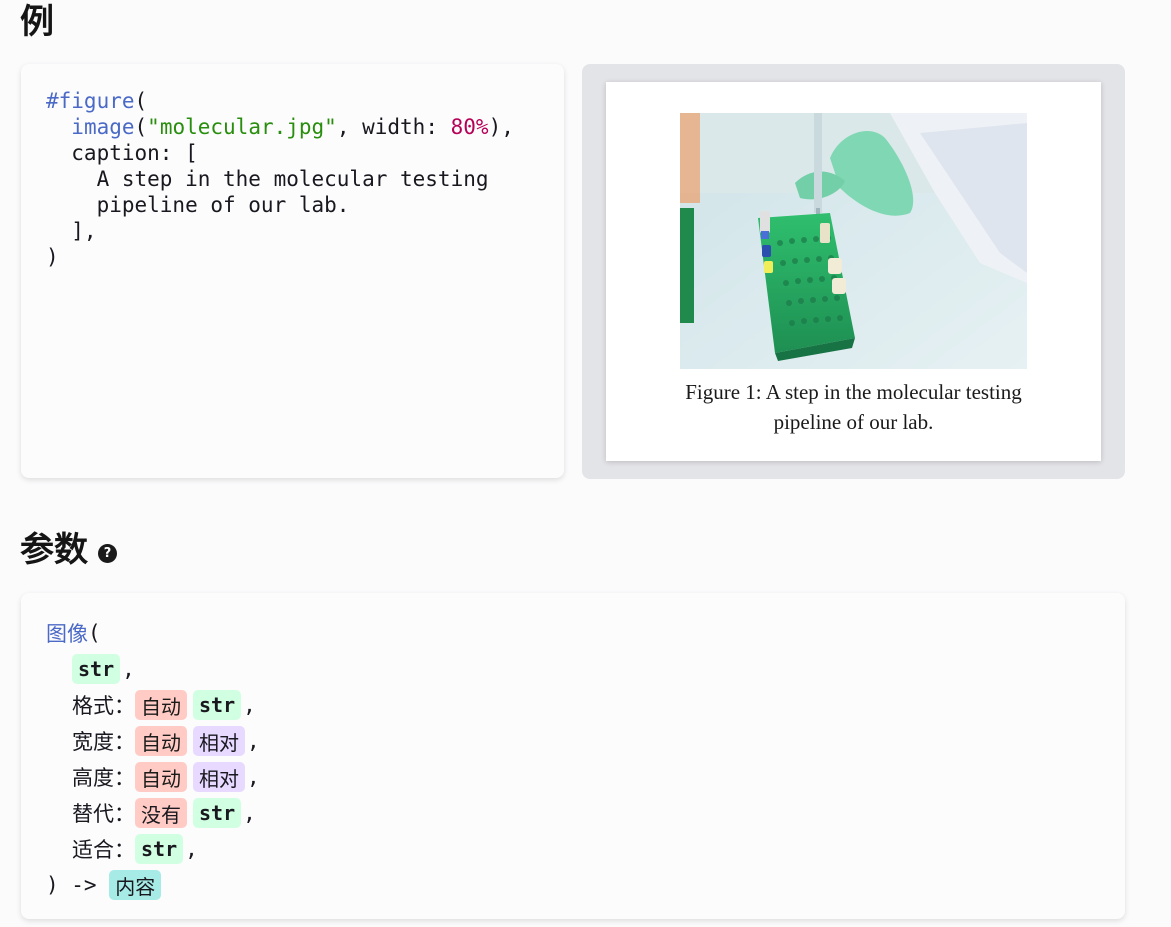 Image resolution: width=1171 pixels, height=927 pixels. Describe the element at coordinates (103, 849) in the screenshot. I see `param-label: 适合：` at that location.